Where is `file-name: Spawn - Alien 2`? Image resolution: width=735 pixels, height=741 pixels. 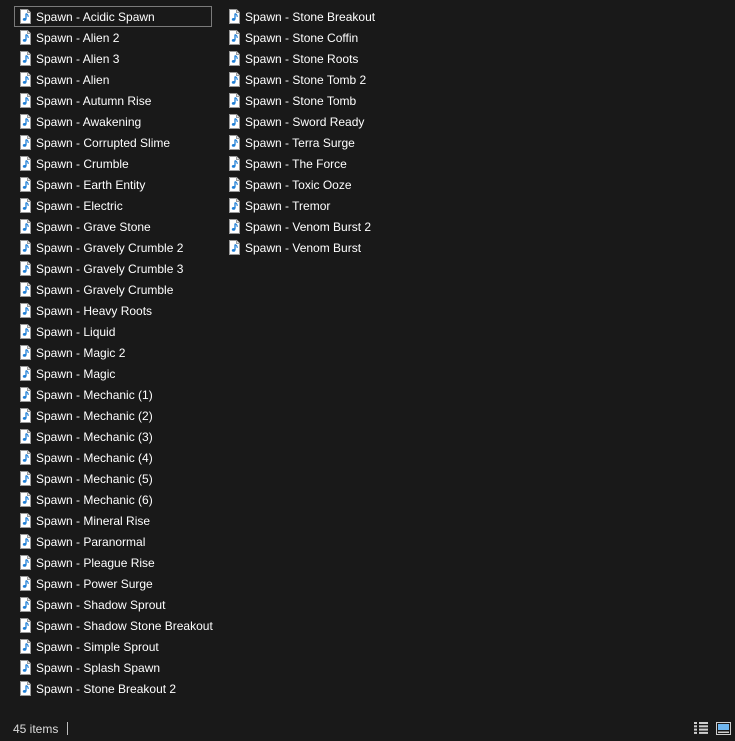 file-name: Spawn - Alien 2 is located at coordinates (78, 37).